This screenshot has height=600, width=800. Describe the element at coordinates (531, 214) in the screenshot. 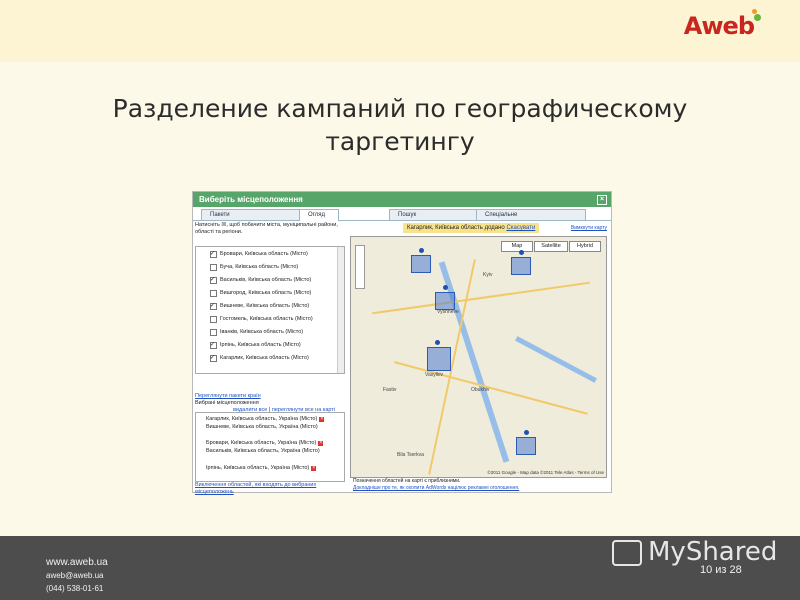

I see `tab-custom: Спеціальне` at that location.